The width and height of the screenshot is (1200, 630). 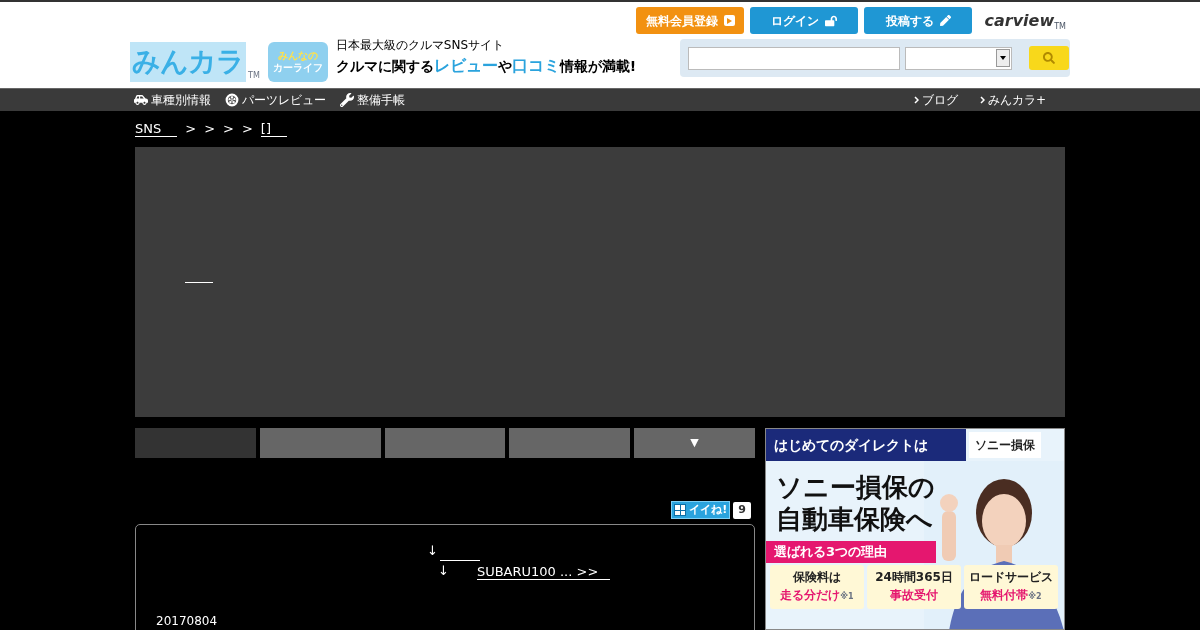 What do you see at coordinates (1011, 577) in the screenshot?
I see `ad-feature-title: ロードサービス` at bounding box center [1011, 577].